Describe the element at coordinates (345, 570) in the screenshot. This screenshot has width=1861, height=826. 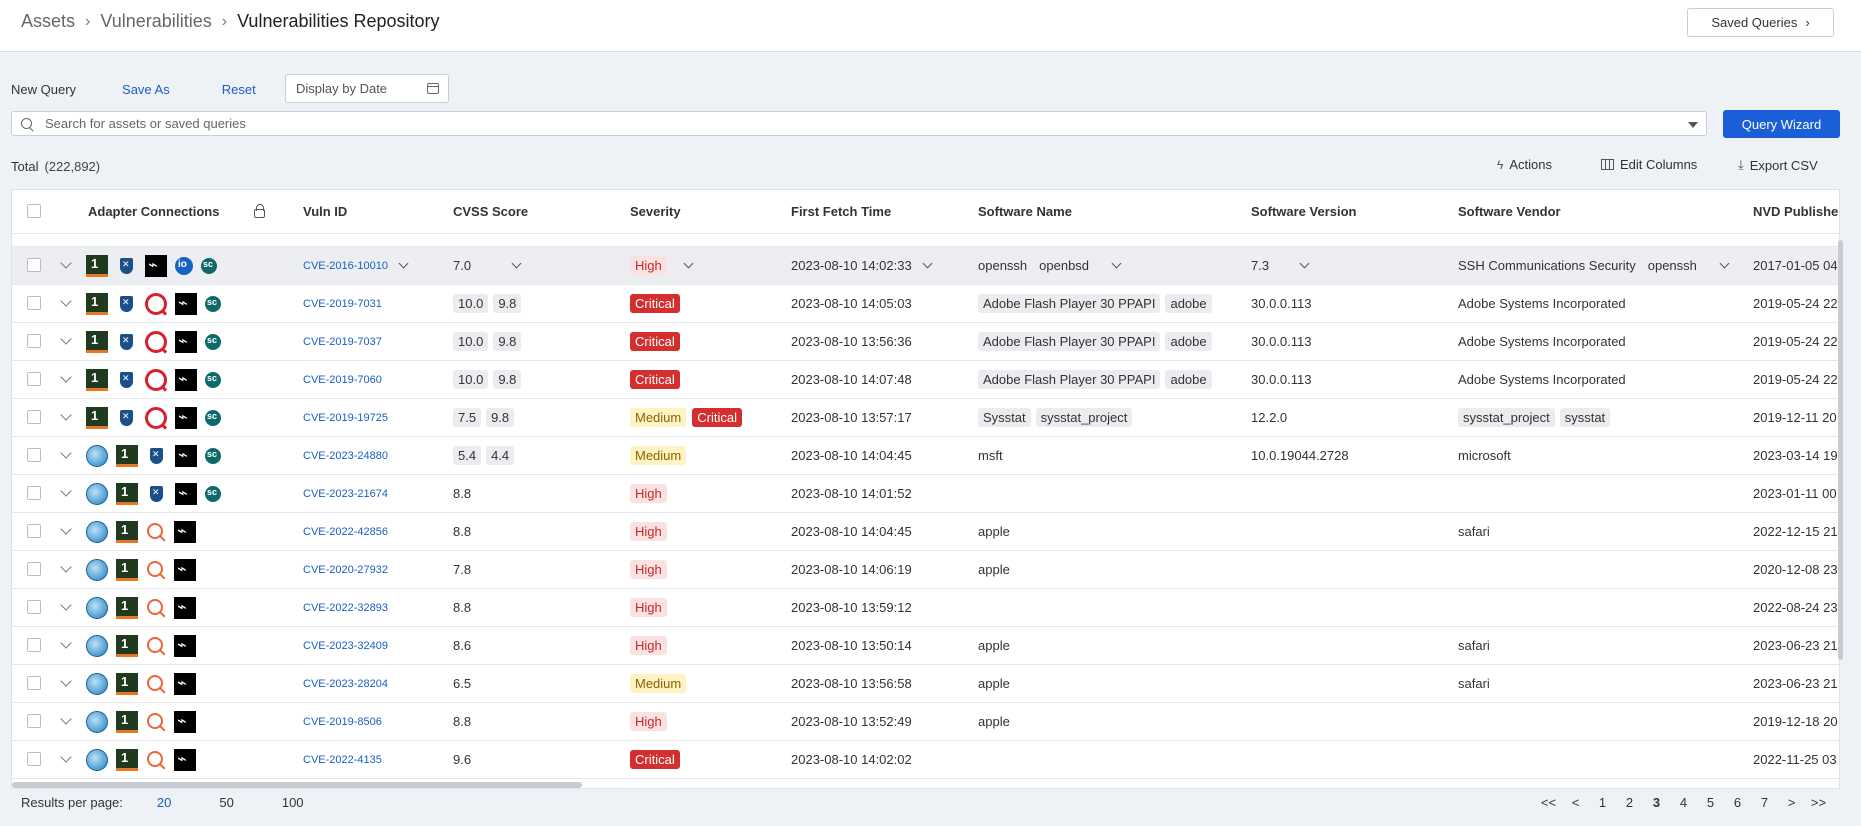
I see `vuln-id-link: CVE-2020-27932` at that location.